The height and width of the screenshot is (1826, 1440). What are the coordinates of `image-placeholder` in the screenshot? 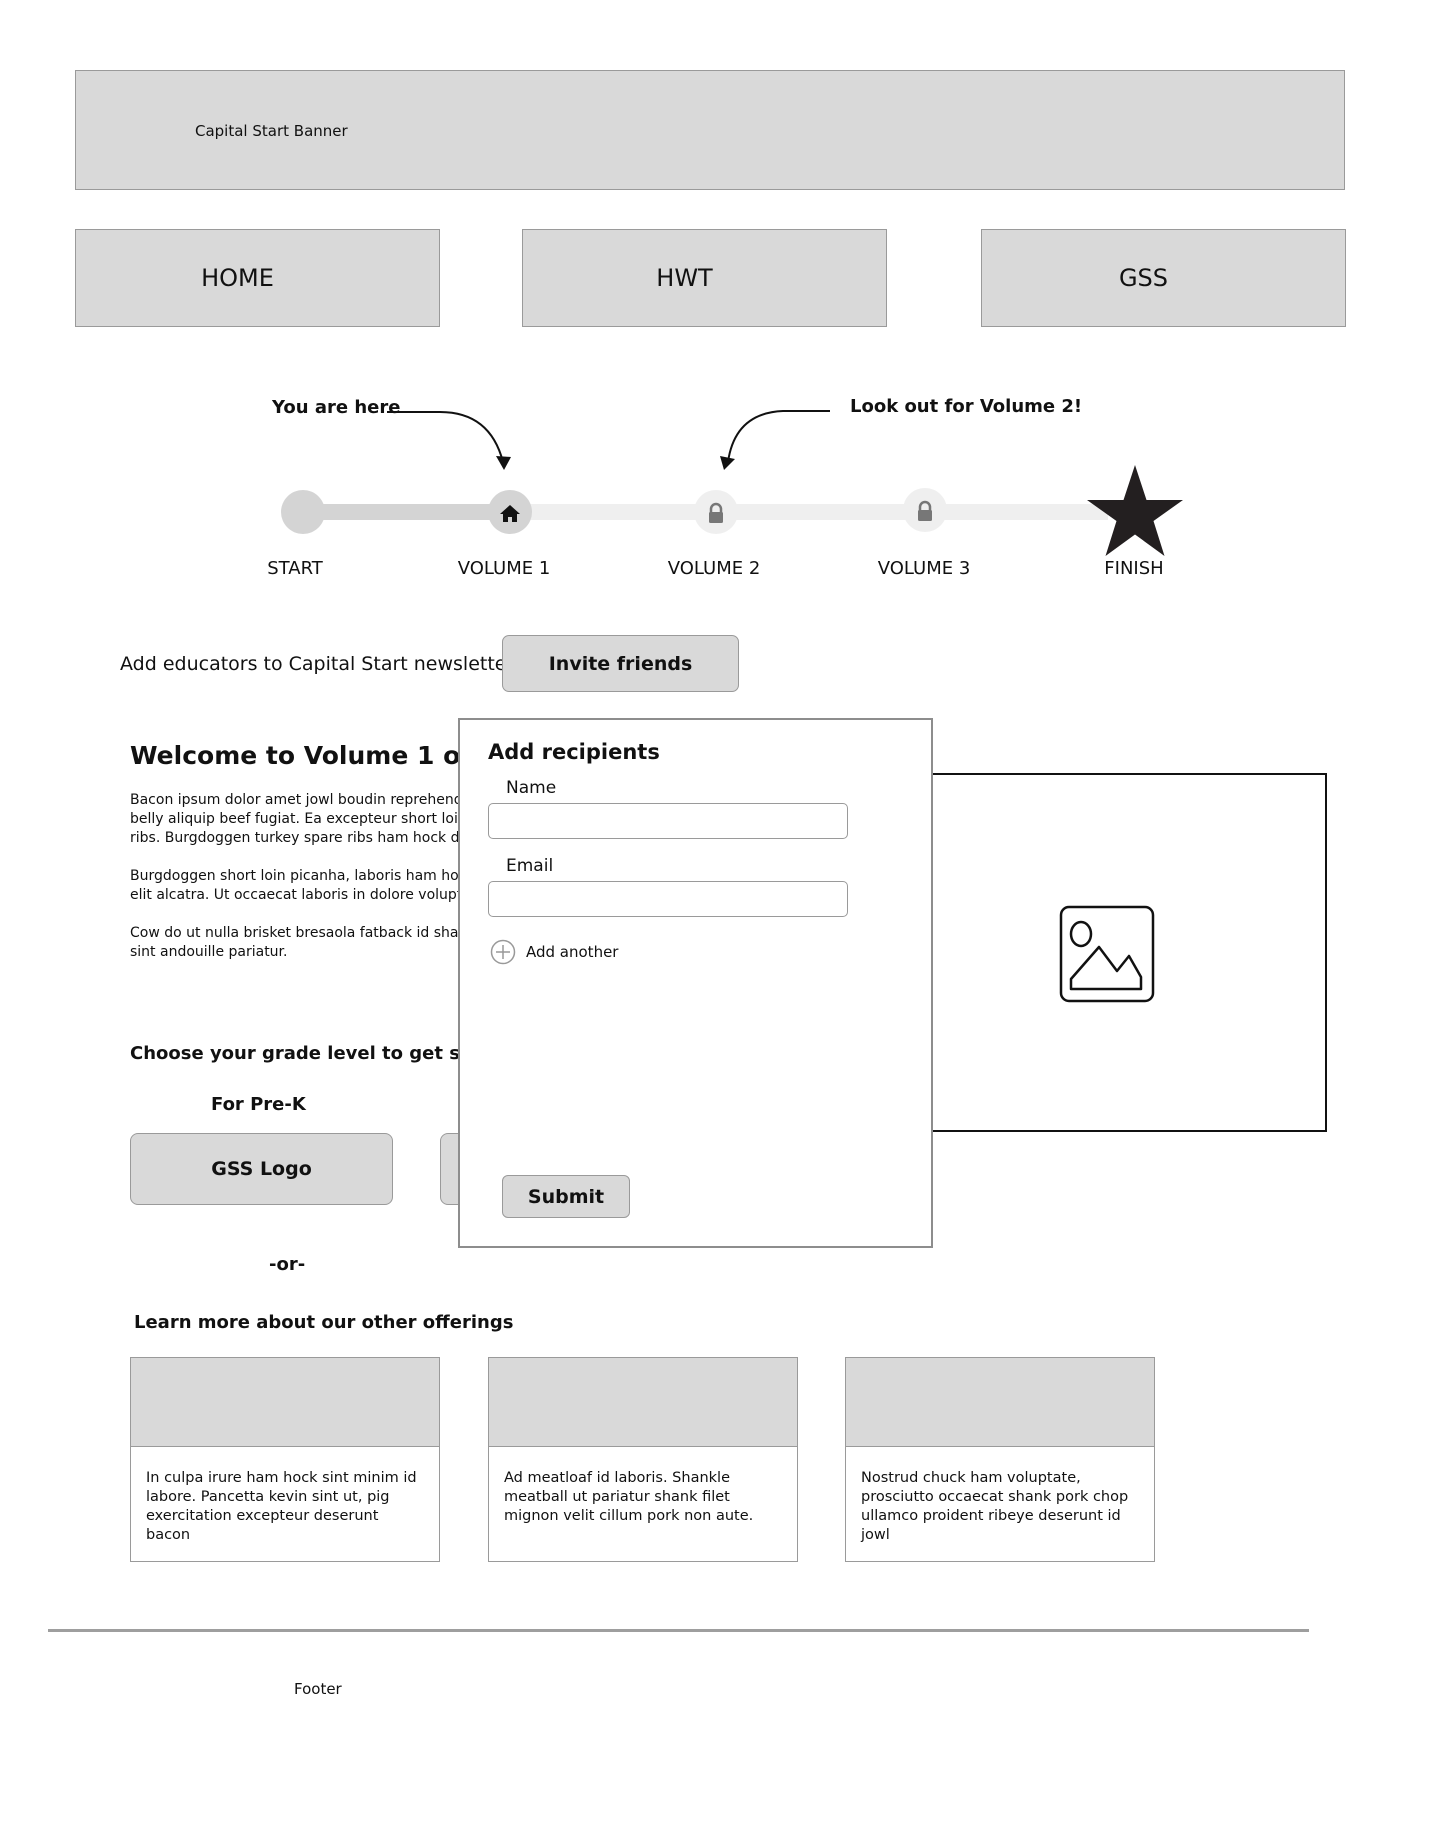 It's located at (1121, 952).